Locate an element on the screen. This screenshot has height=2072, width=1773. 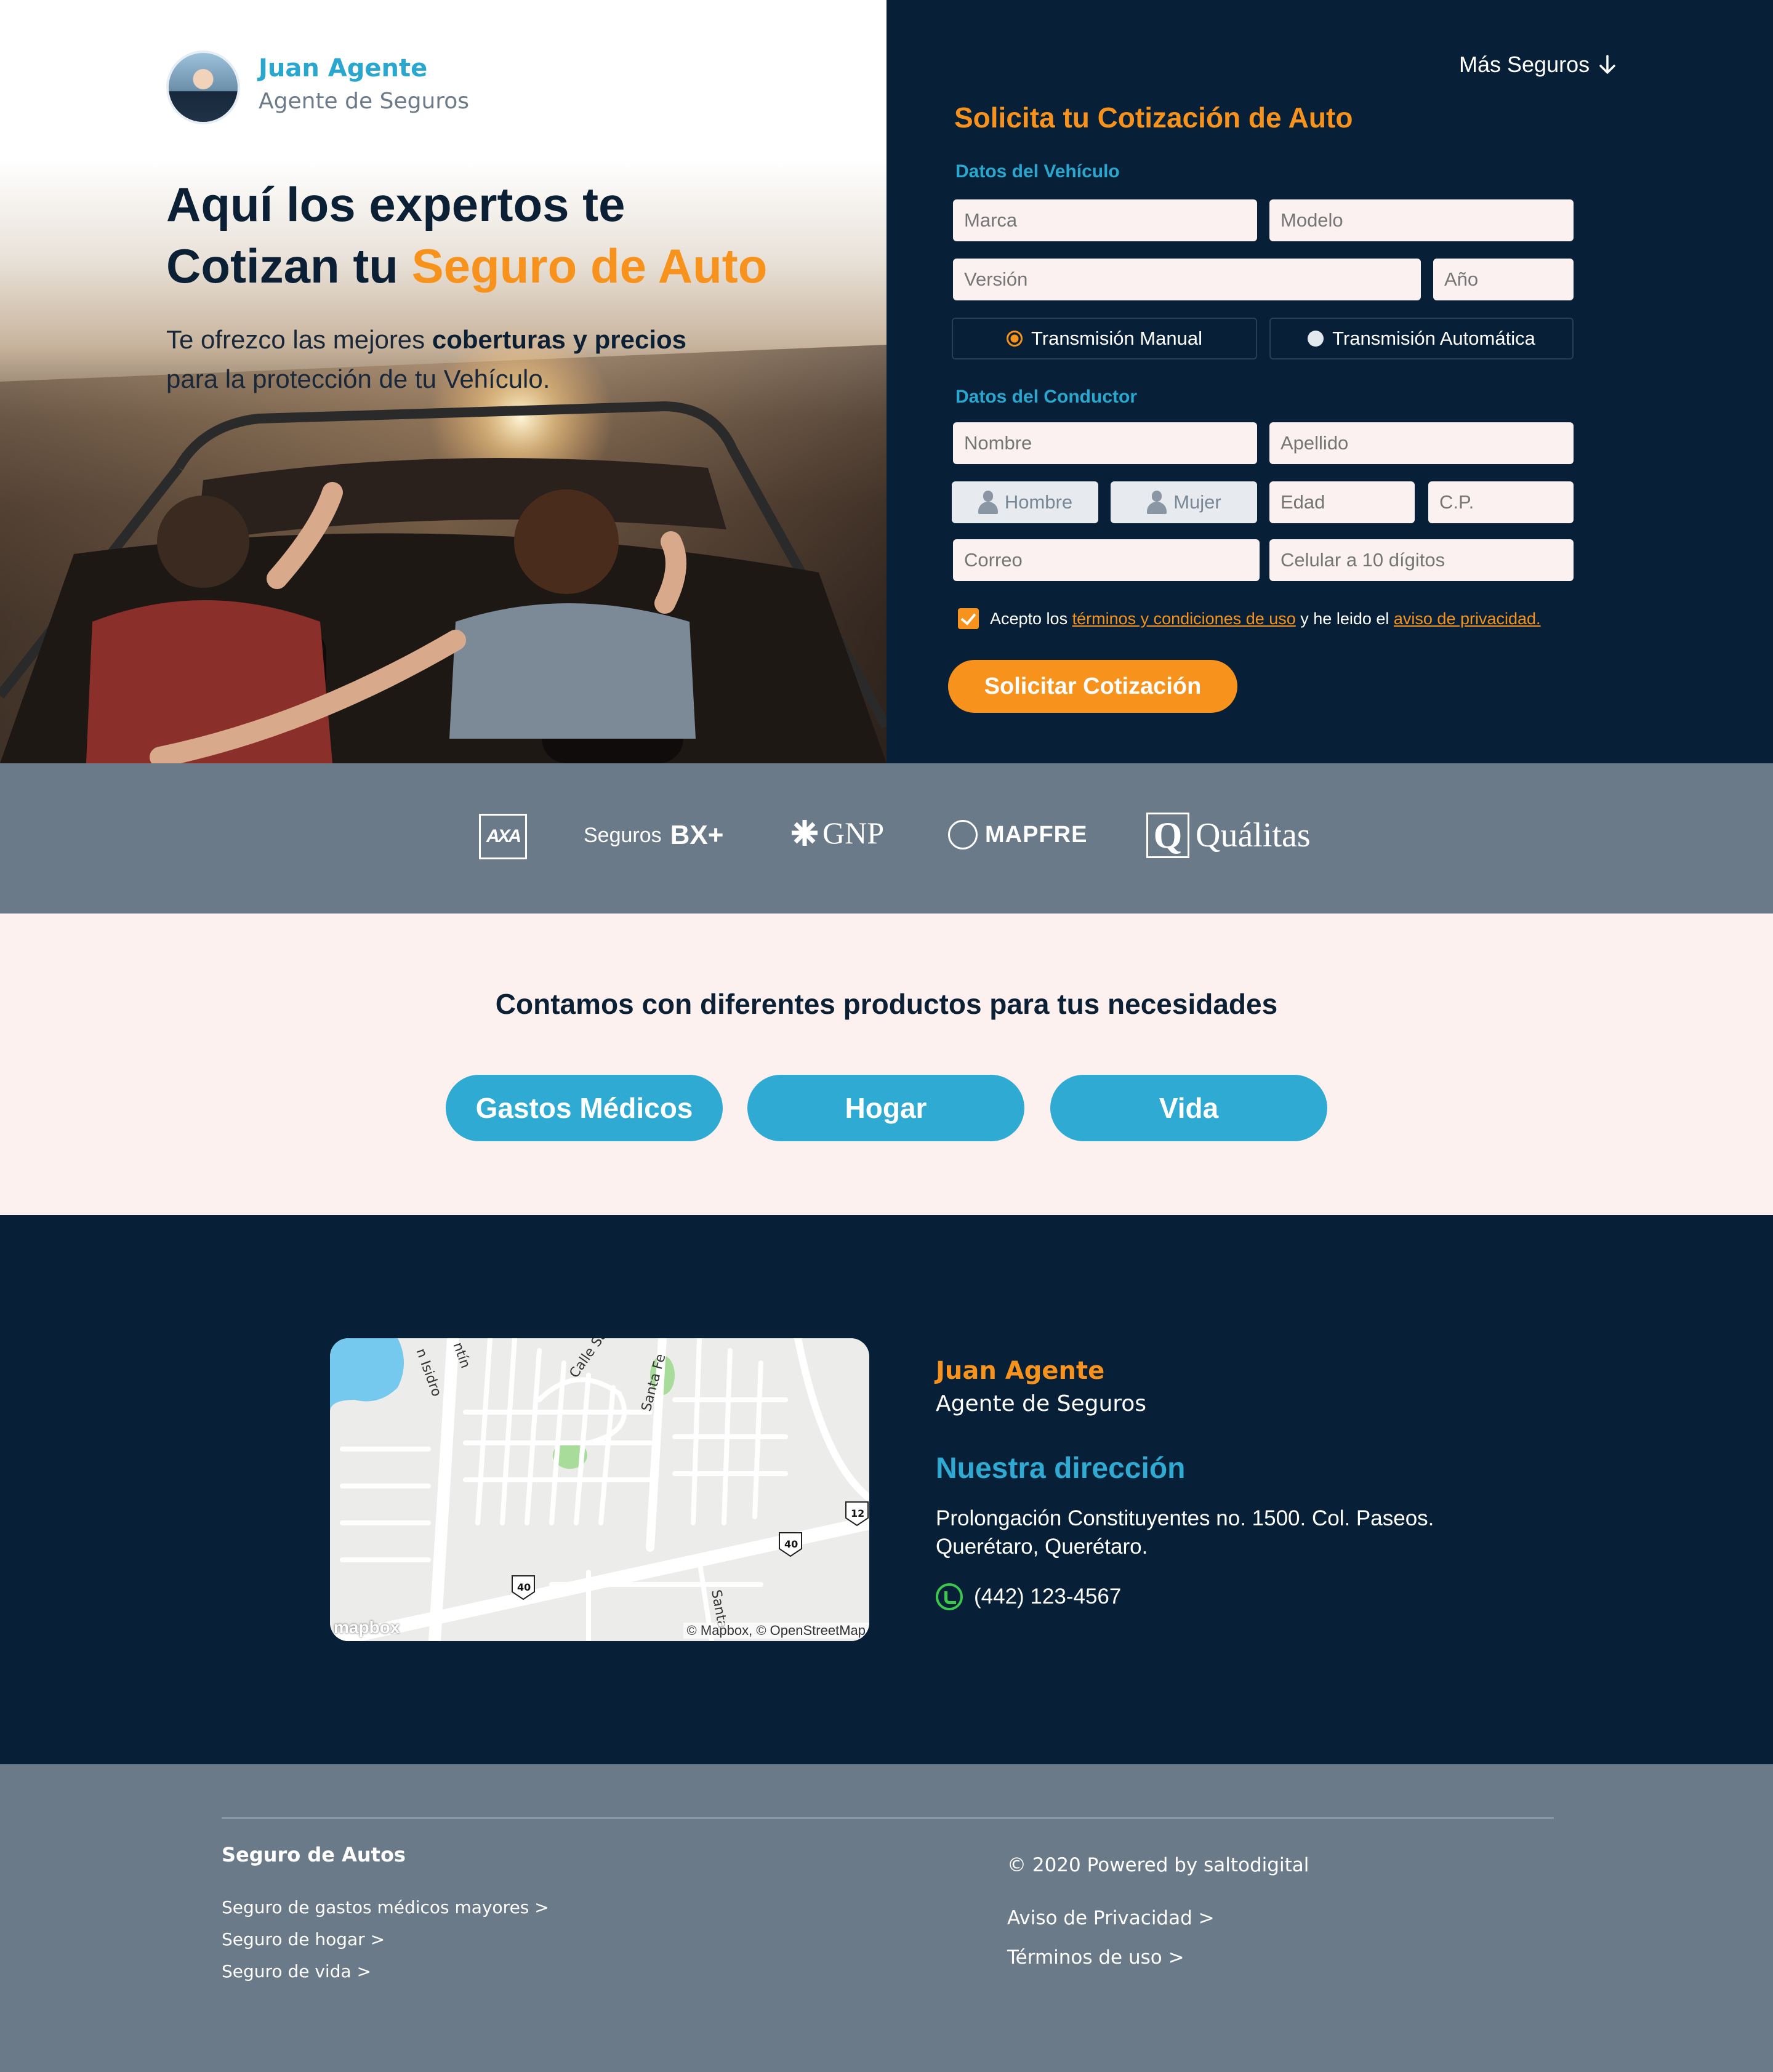
agent-name: Juan Agente is located at coordinates (343, 68).